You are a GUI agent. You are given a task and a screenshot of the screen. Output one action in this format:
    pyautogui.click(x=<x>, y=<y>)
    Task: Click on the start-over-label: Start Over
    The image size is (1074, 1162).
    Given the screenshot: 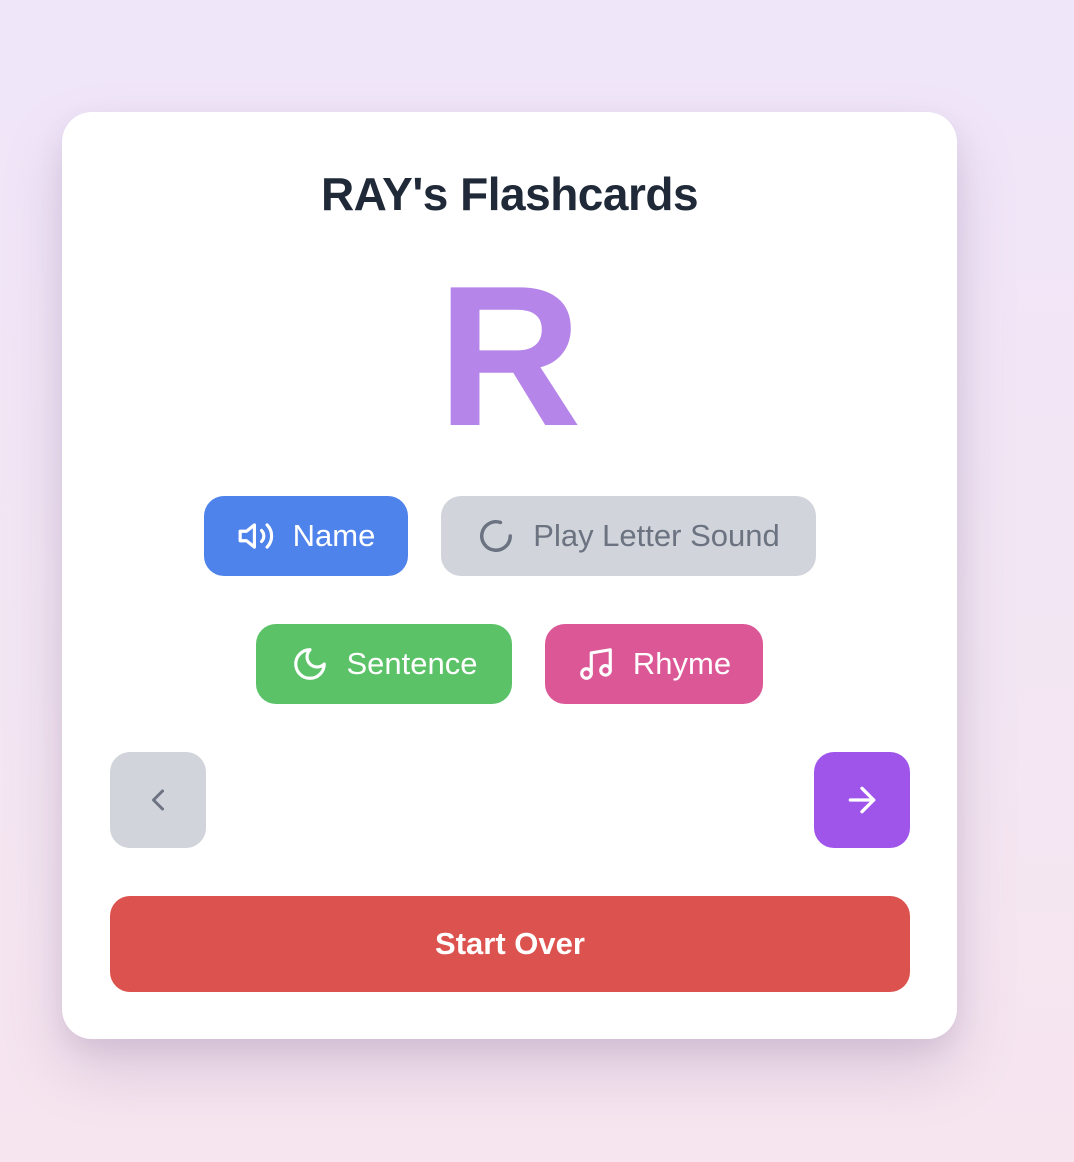 What is the action you would take?
    pyautogui.click(x=510, y=943)
    